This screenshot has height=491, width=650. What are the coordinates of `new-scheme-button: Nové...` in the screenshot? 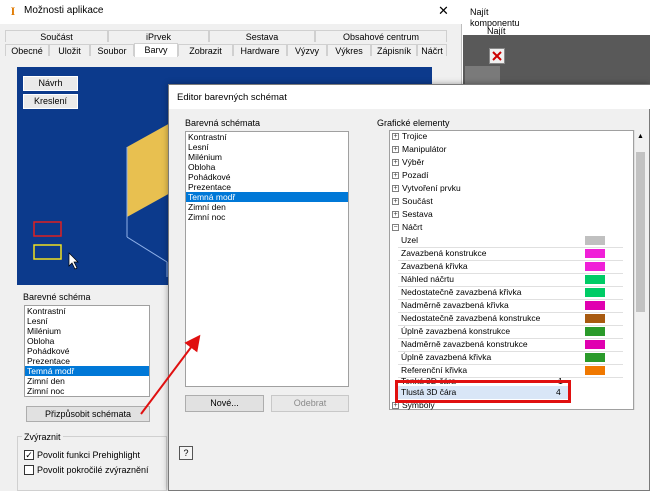 It's located at (224, 403).